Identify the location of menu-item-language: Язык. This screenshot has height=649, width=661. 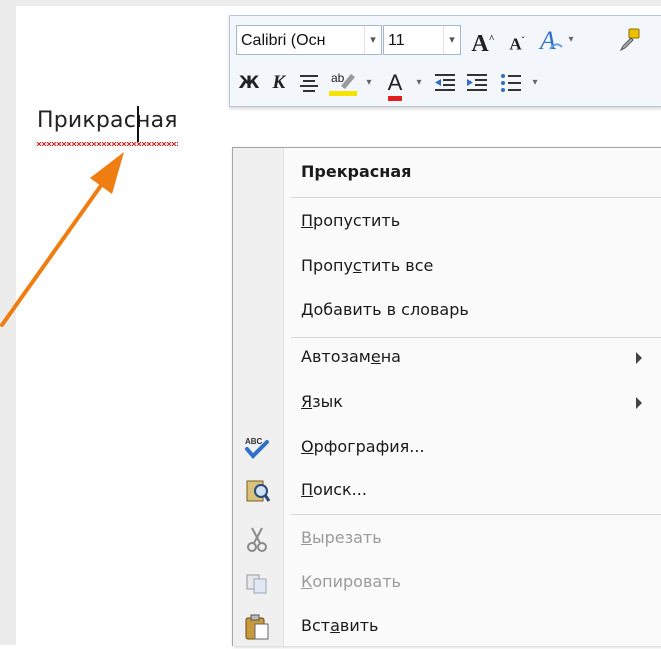
(447, 403).